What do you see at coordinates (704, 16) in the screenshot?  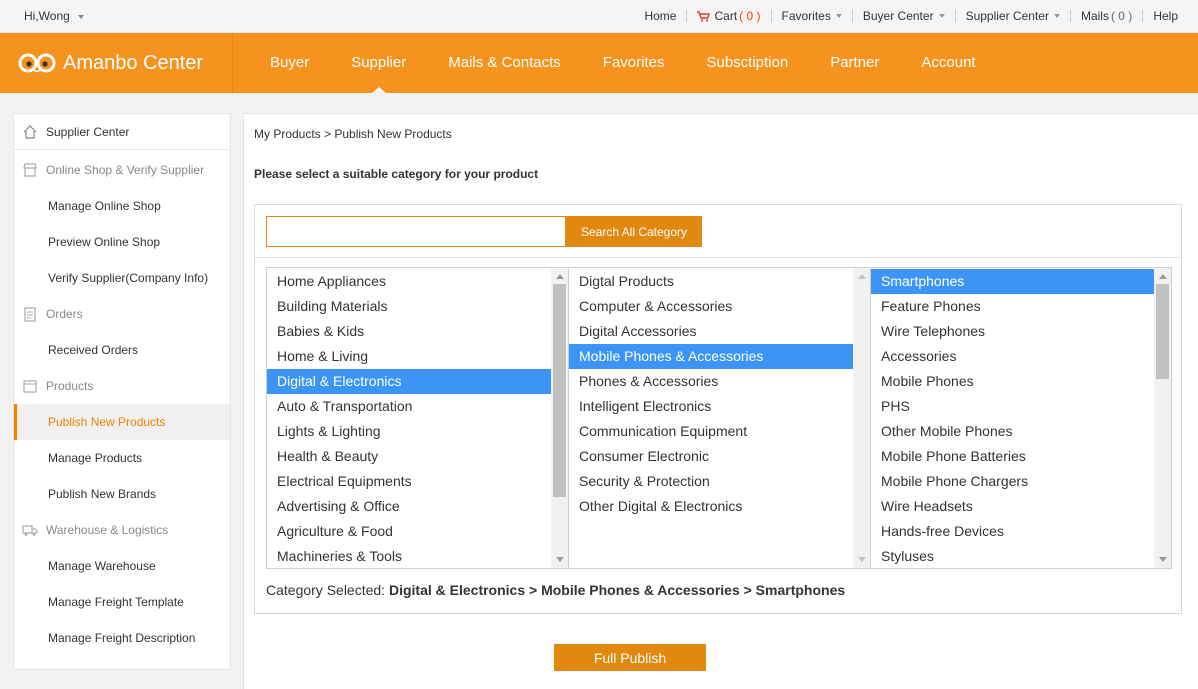 I see `cart-icon` at bounding box center [704, 16].